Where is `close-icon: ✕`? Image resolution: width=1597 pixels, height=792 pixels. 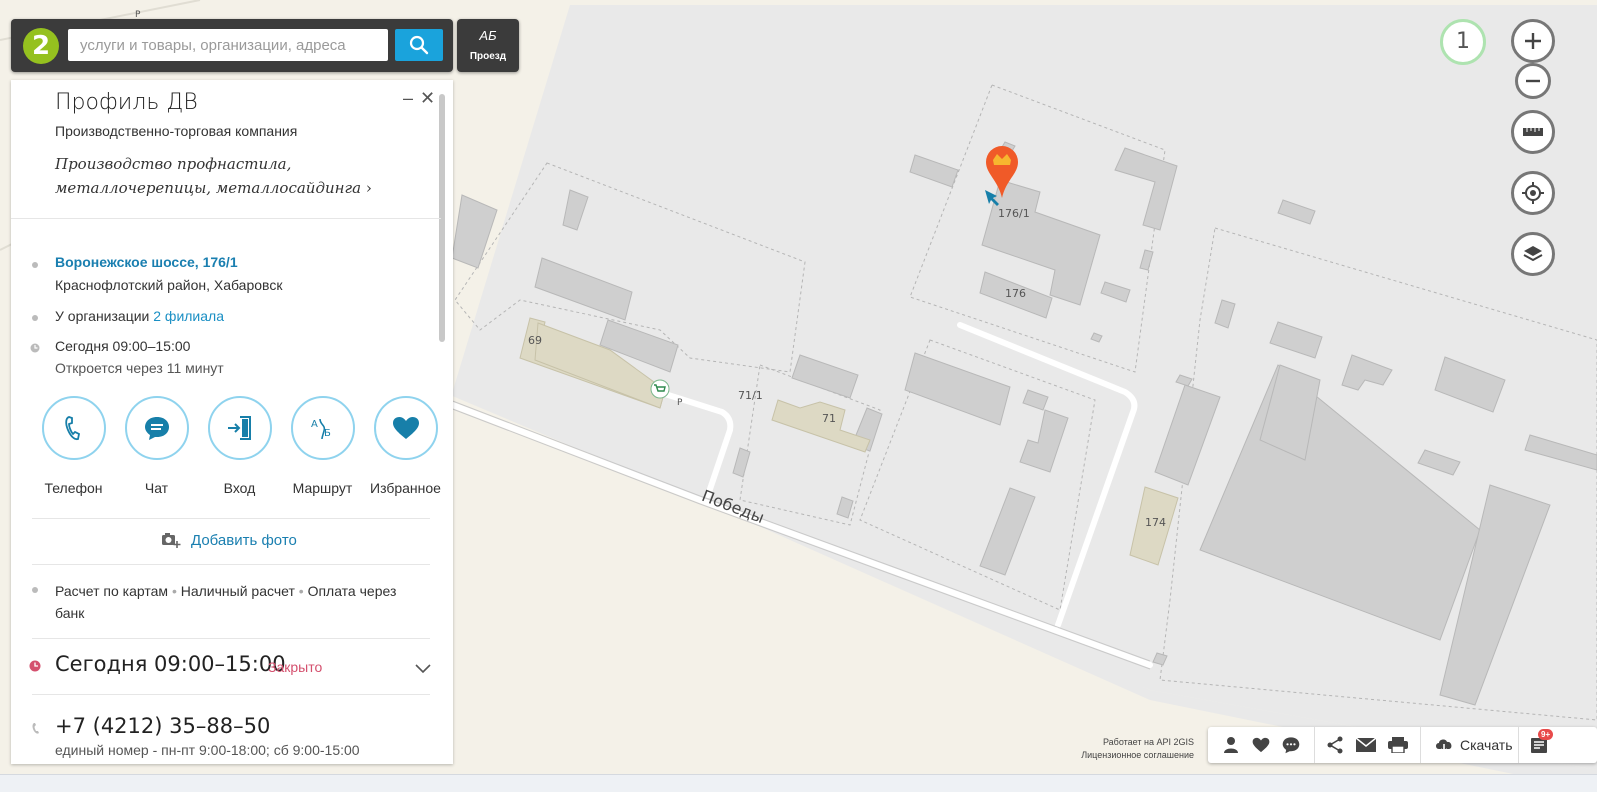
close-icon: ✕ is located at coordinates (427, 98).